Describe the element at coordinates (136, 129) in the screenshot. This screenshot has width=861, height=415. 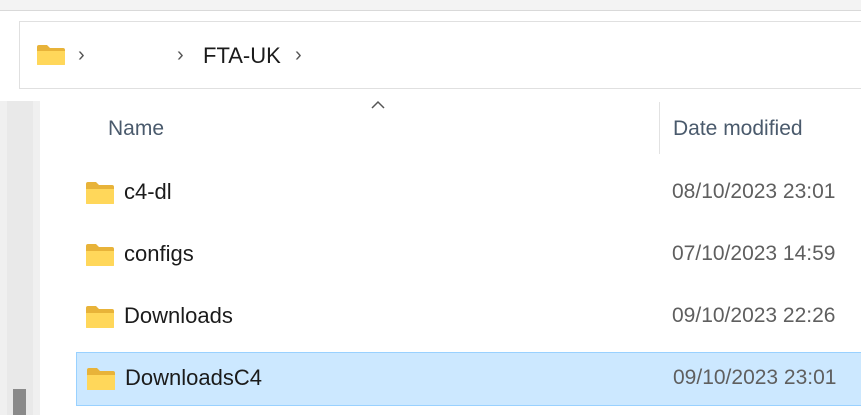
I see `column-header-name: Name` at that location.